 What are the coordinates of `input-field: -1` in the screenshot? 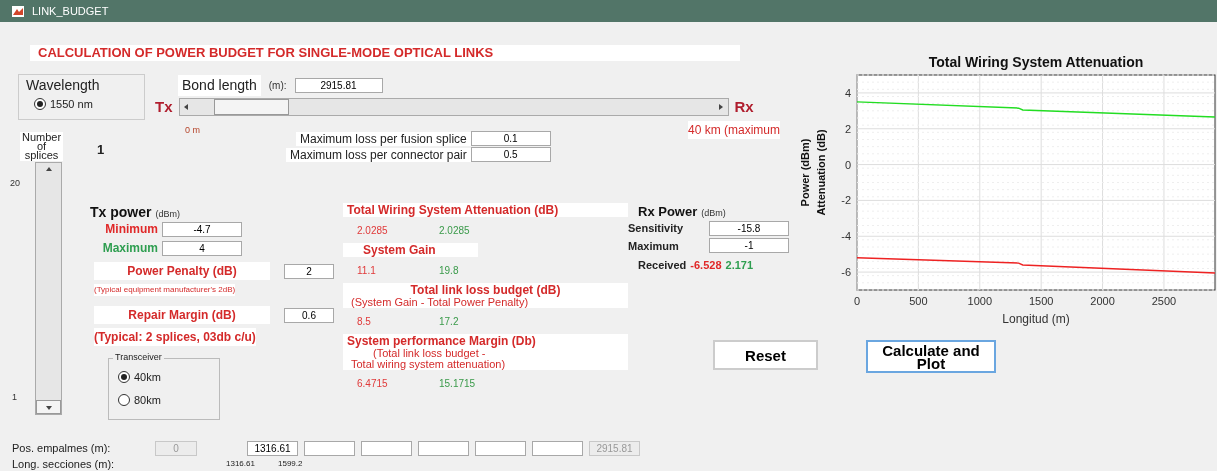 It's located at (749, 246).